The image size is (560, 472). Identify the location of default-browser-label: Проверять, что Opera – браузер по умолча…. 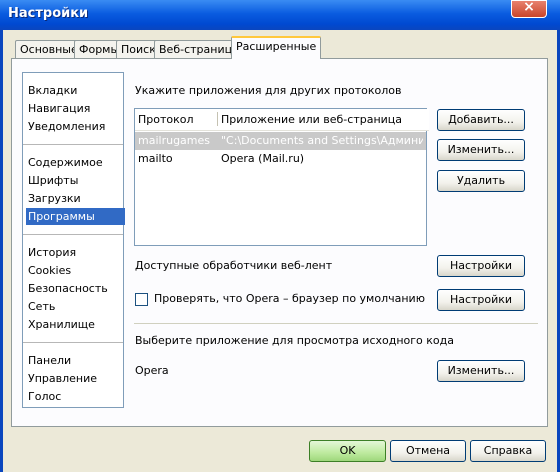
(289, 298).